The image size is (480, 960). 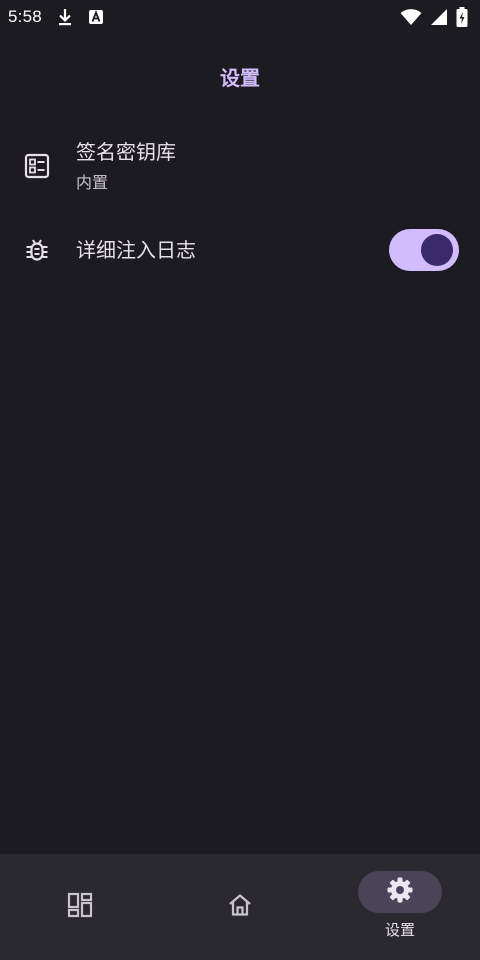 I want to click on setting-verbose-injection-log: 详细注入日志, so click(x=240, y=250).